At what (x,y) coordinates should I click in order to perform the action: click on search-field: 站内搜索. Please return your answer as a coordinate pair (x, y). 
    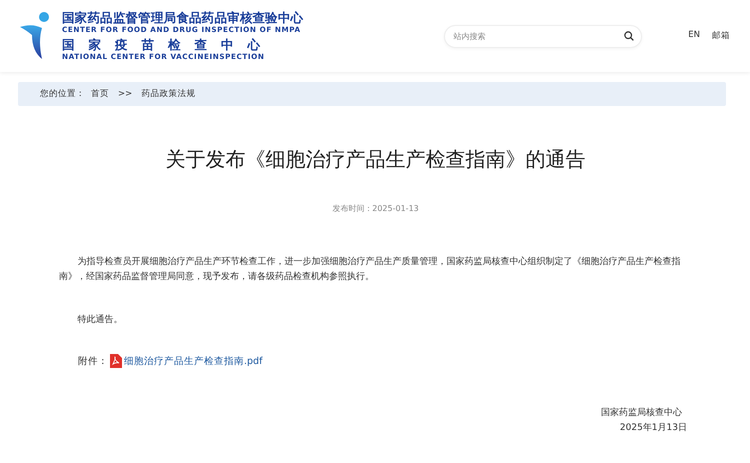
    Looking at the image, I should click on (543, 36).